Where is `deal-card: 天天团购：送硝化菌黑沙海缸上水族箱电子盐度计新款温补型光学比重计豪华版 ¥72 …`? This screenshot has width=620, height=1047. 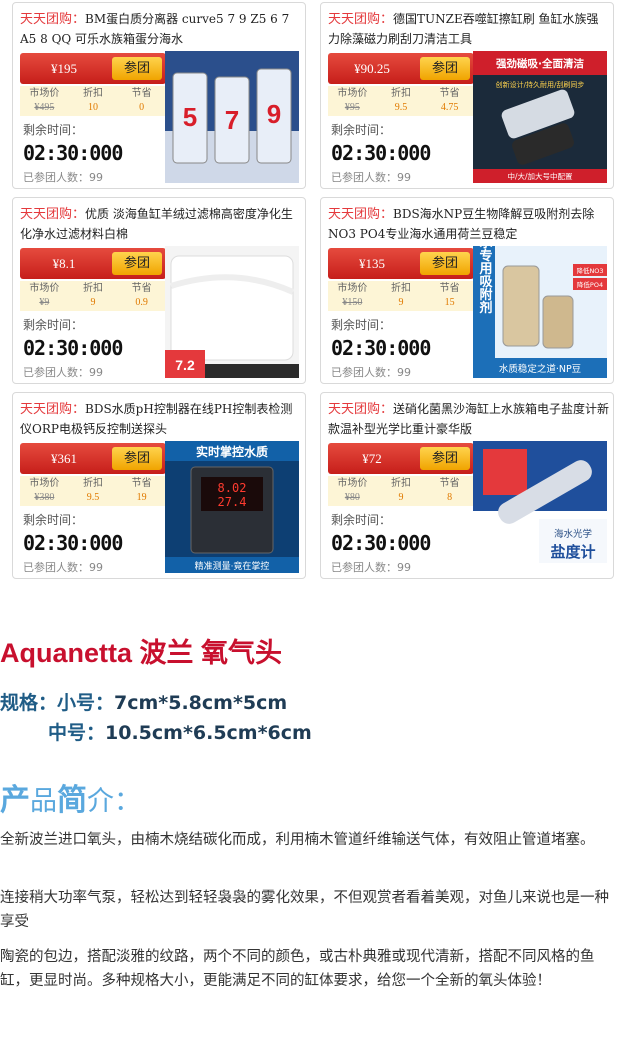 deal-card: 天天团购：送硝化菌黑沙海缸上水族箱电子盐度计新款温补型光学比重计豪华版 ¥72 … is located at coordinates (467, 485).